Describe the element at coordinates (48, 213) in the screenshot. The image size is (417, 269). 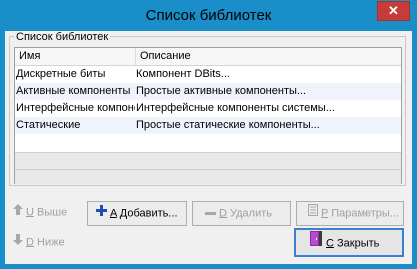
I see `move-up-button: U Выше` at that location.